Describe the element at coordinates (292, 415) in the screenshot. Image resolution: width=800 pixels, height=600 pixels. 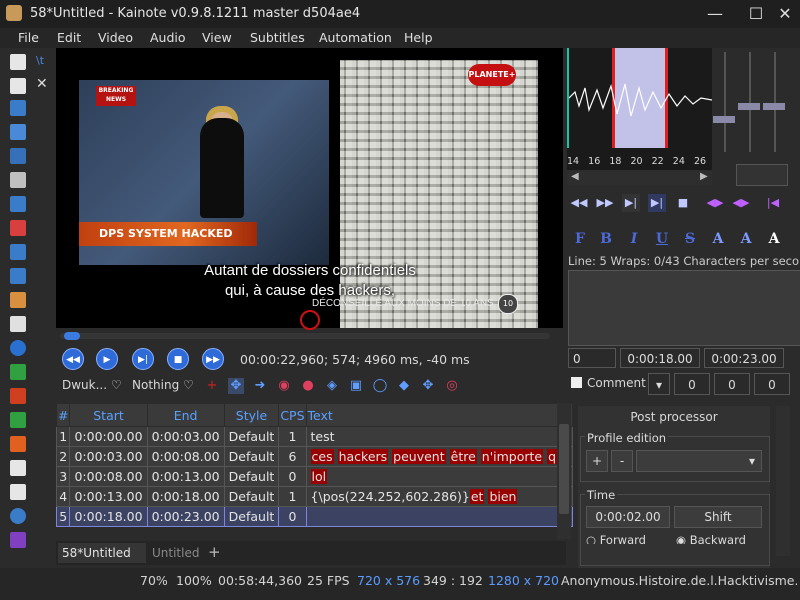
I see `col-cps: CPS` at that location.